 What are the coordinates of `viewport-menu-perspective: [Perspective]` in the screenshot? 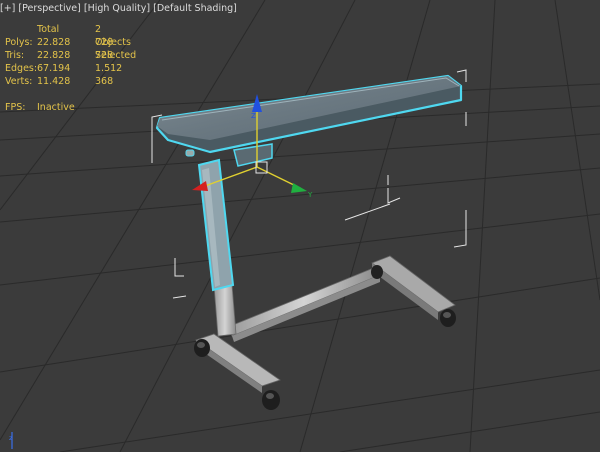 It's located at (49, 8).